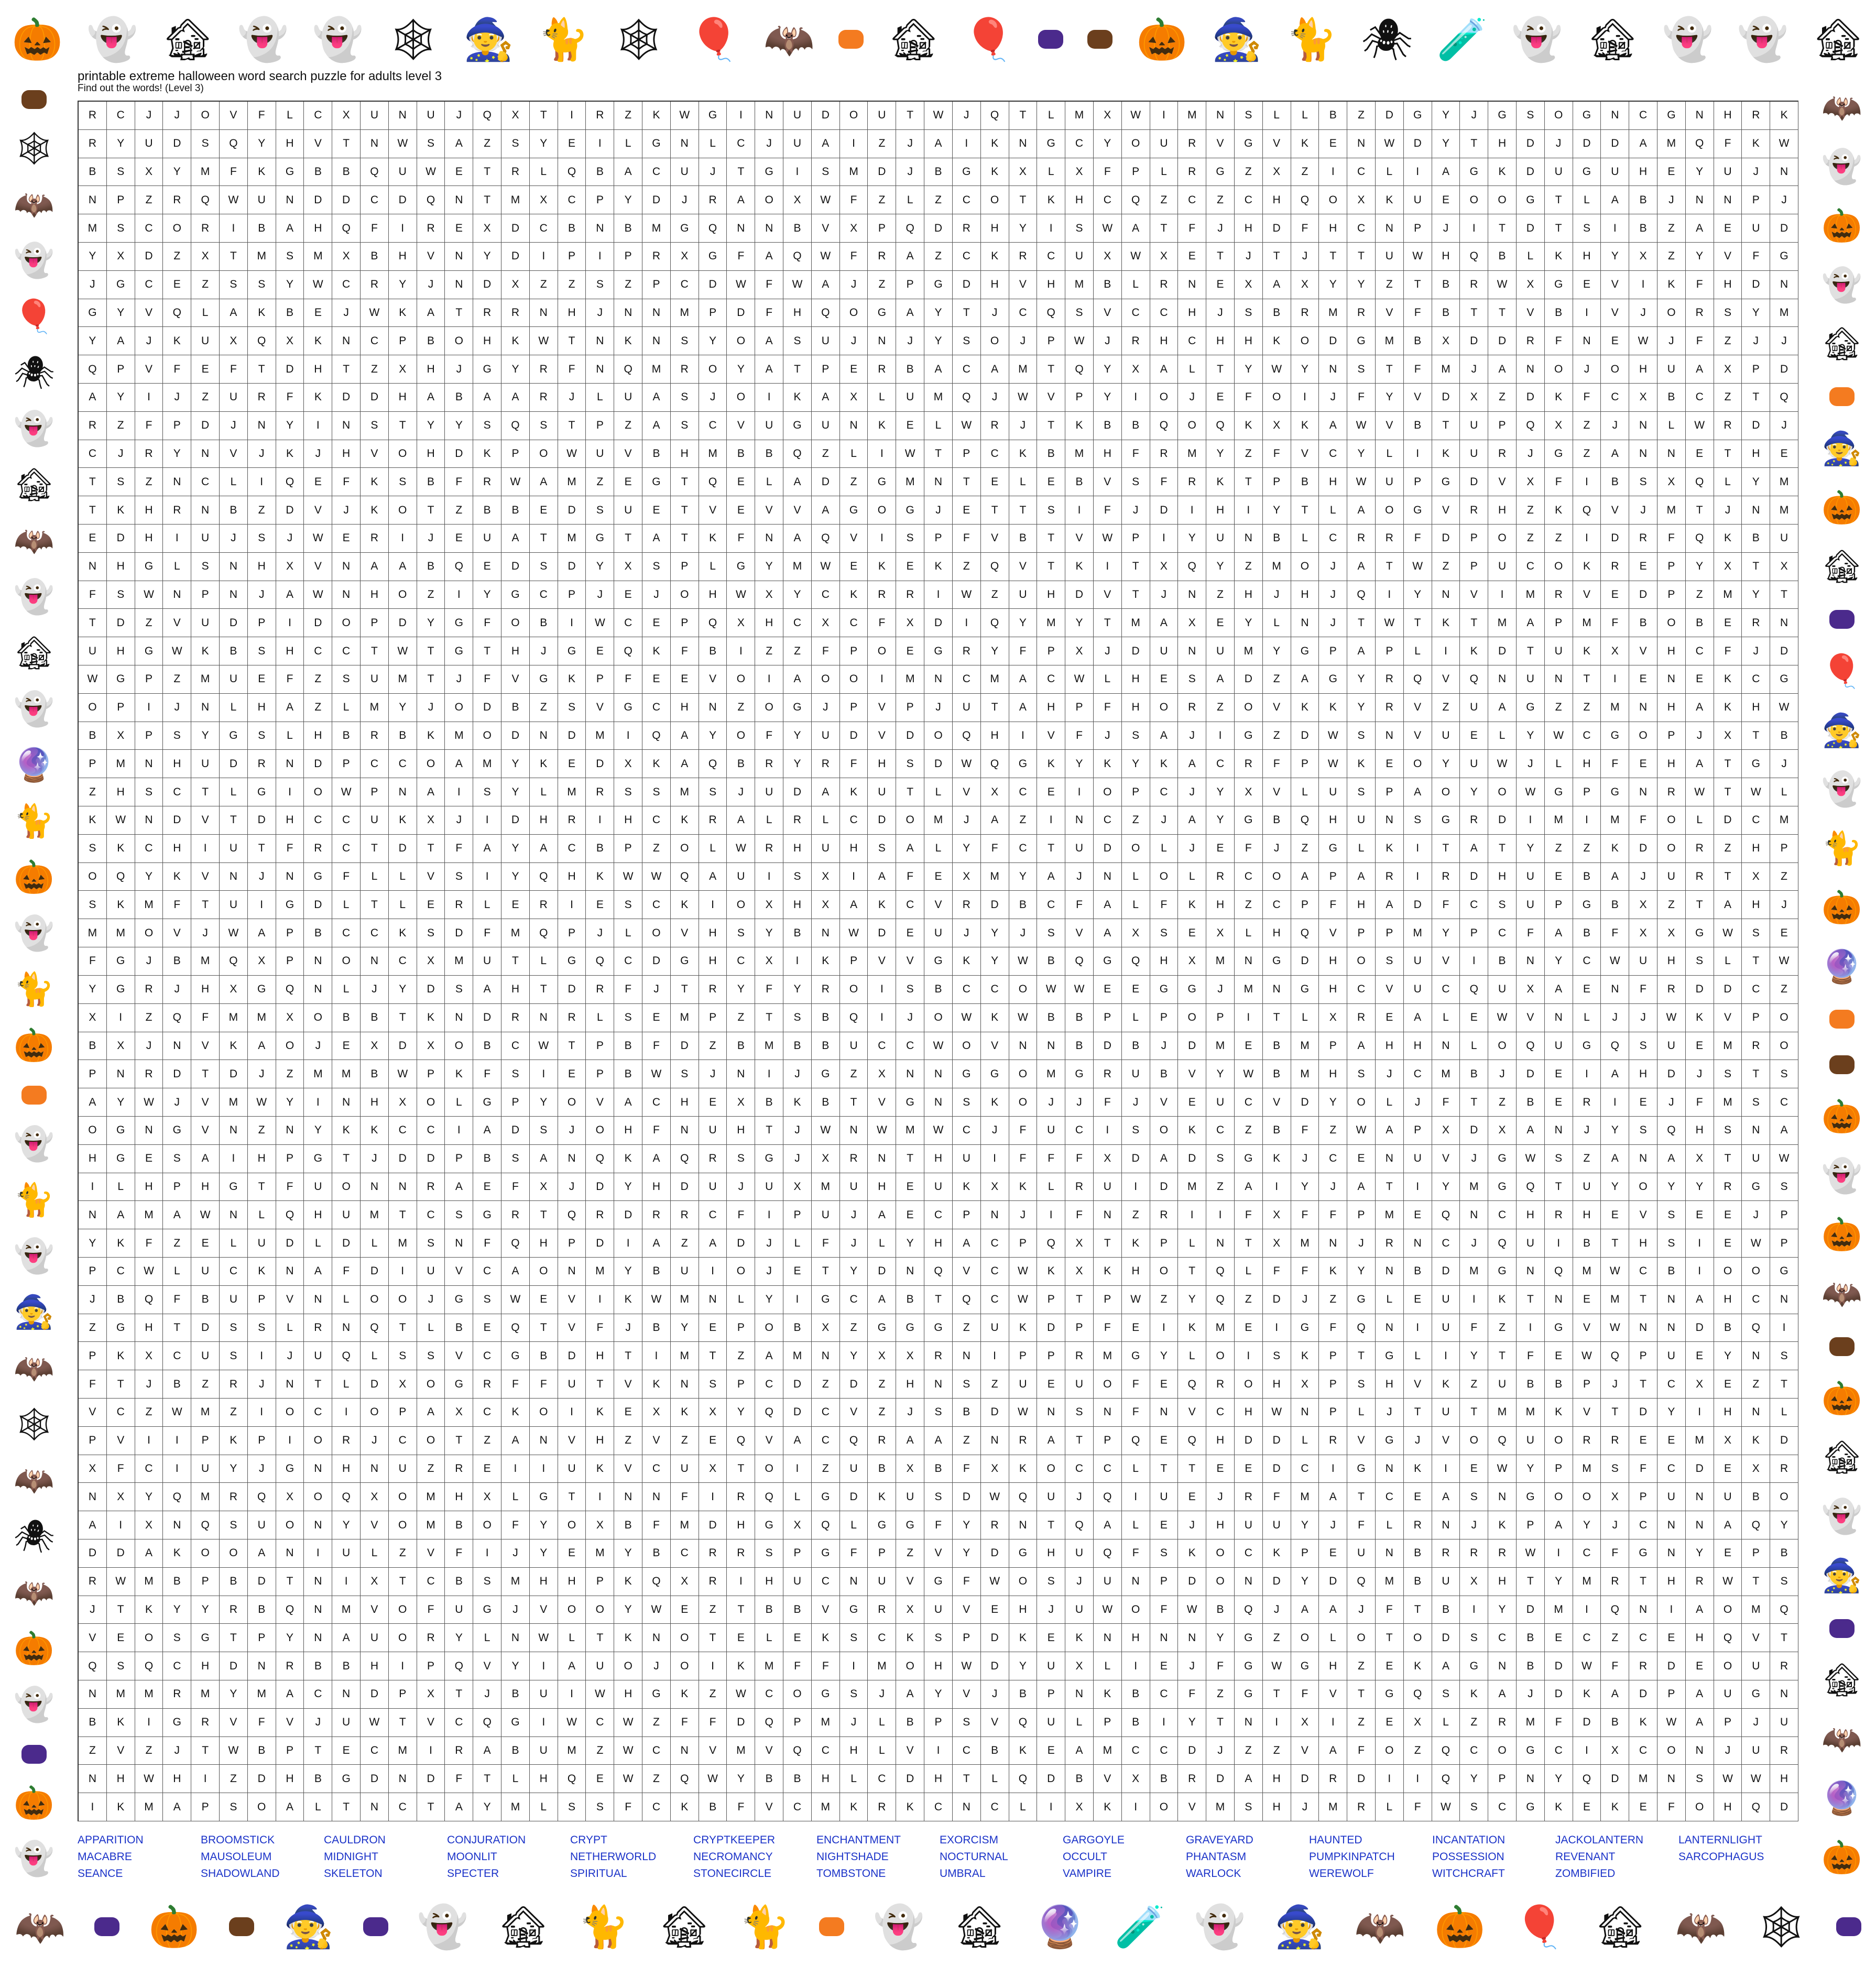  Describe the element at coordinates (600, 792) in the screenshot. I see `grid-cell: R` at that location.